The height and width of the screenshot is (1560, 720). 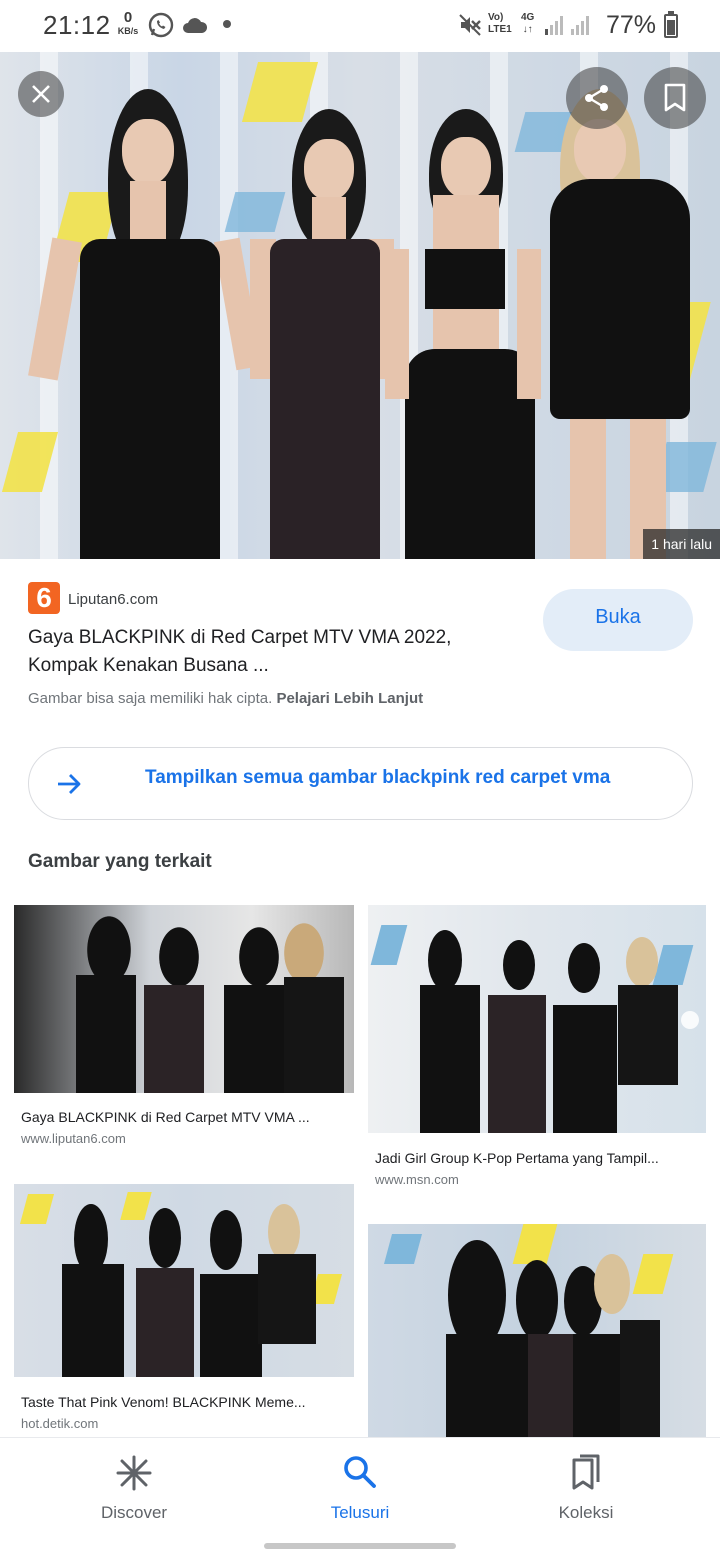 What do you see at coordinates (69, 786) in the screenshot?
I see `arrow-right-icon` at bounding box center [69, 786].